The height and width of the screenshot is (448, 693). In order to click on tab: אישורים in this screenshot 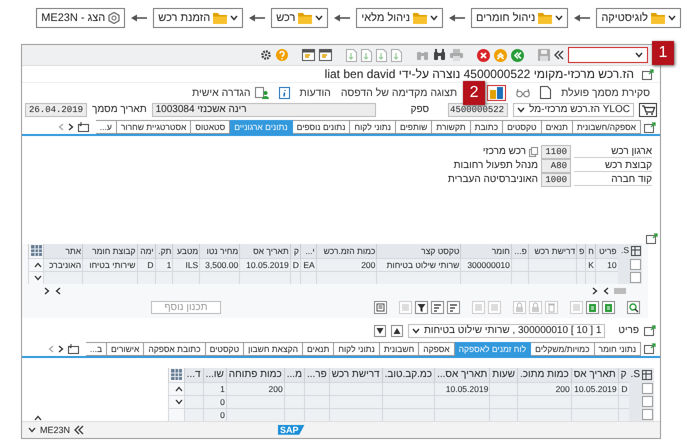, I will do `click(125, 349)`.